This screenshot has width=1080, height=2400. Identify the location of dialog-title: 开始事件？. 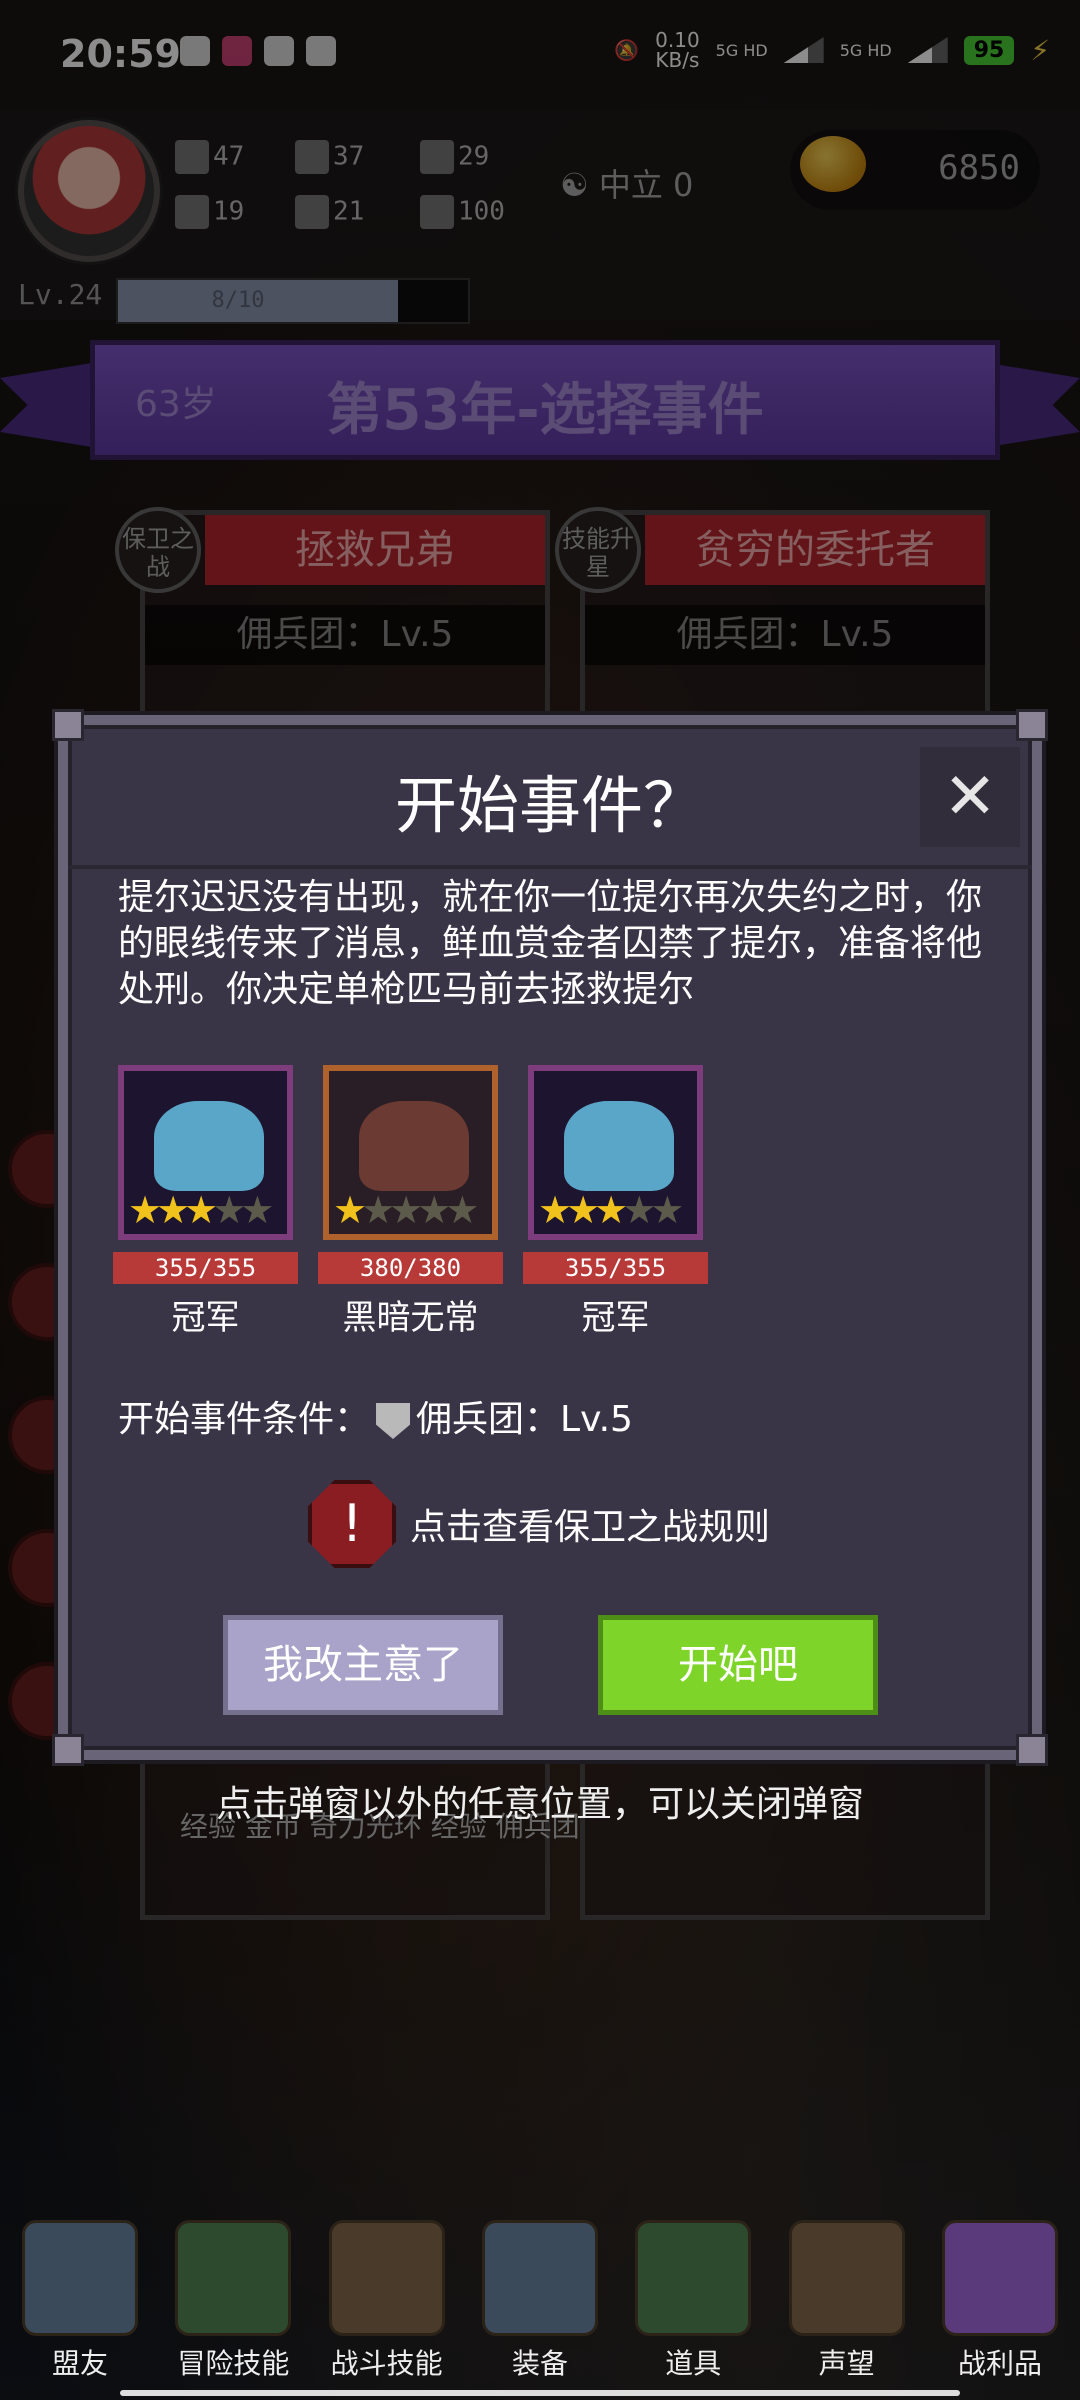
(549, 805).